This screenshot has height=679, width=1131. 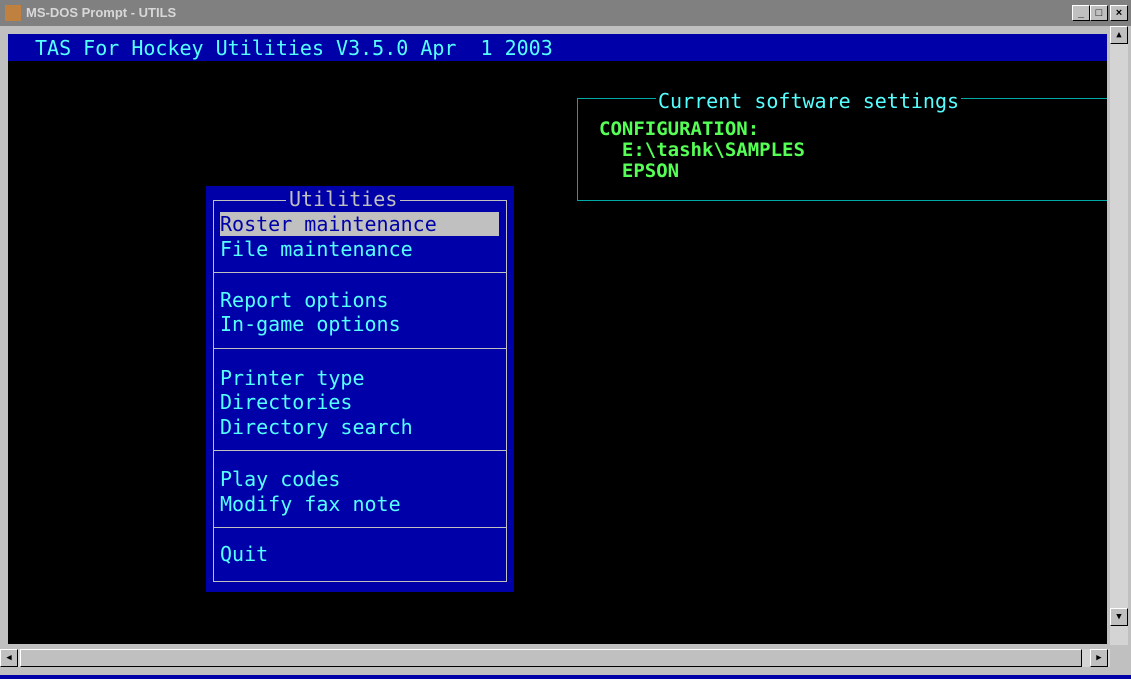 I want to click on menu-item-file-maintenance: File maintenance, so click(x=316, y=249).